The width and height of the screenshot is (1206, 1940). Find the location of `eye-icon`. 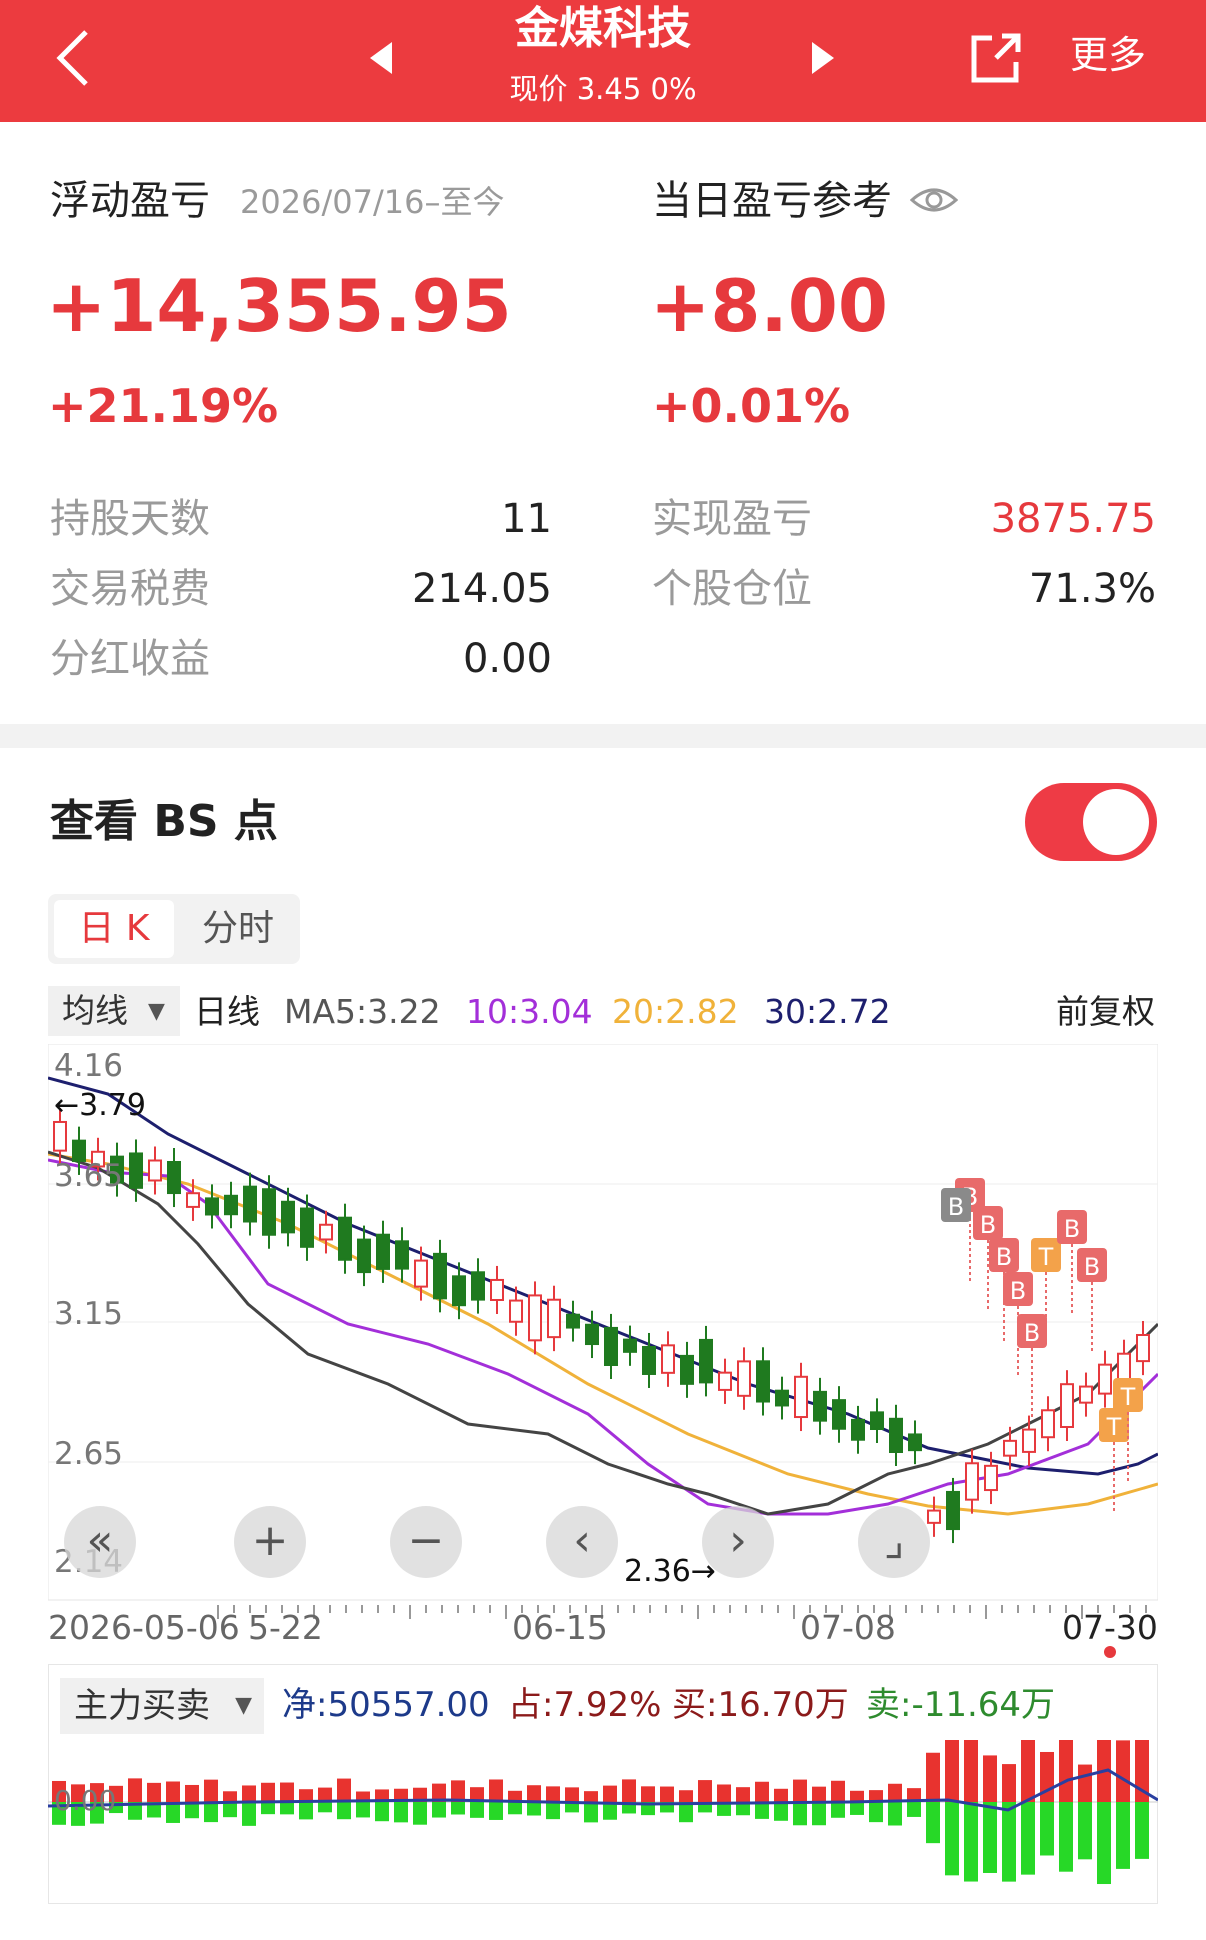

eye-icon is located at coordinates (934, 200).